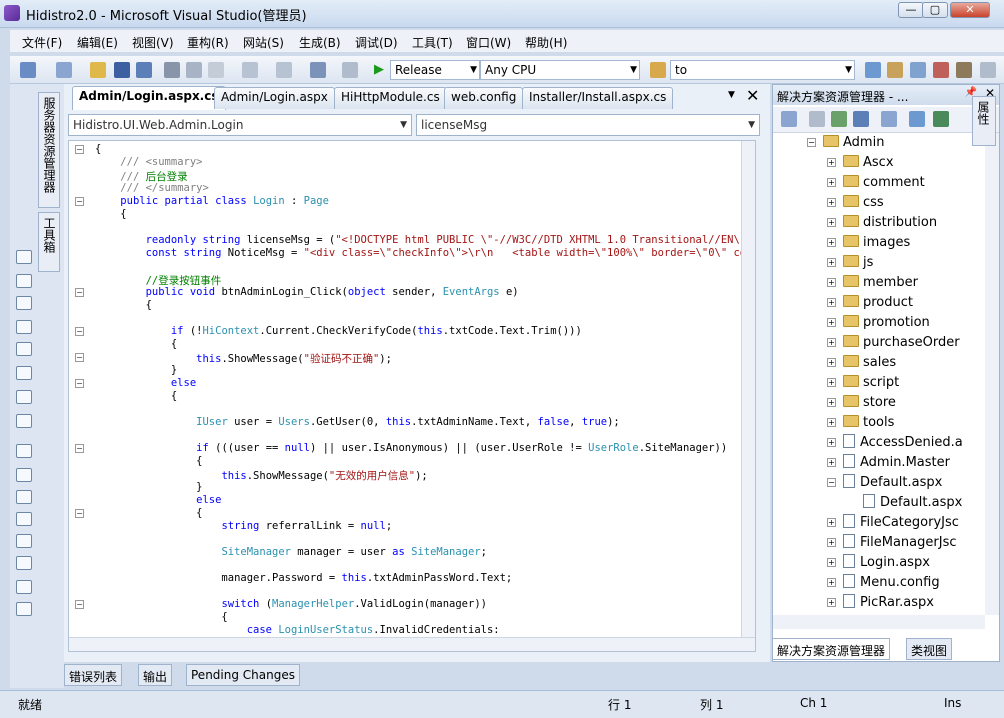 Image resolution: width=1004 pixels, height=718 pixels. I want to click on show-all-files-icon, so click(817, 119).